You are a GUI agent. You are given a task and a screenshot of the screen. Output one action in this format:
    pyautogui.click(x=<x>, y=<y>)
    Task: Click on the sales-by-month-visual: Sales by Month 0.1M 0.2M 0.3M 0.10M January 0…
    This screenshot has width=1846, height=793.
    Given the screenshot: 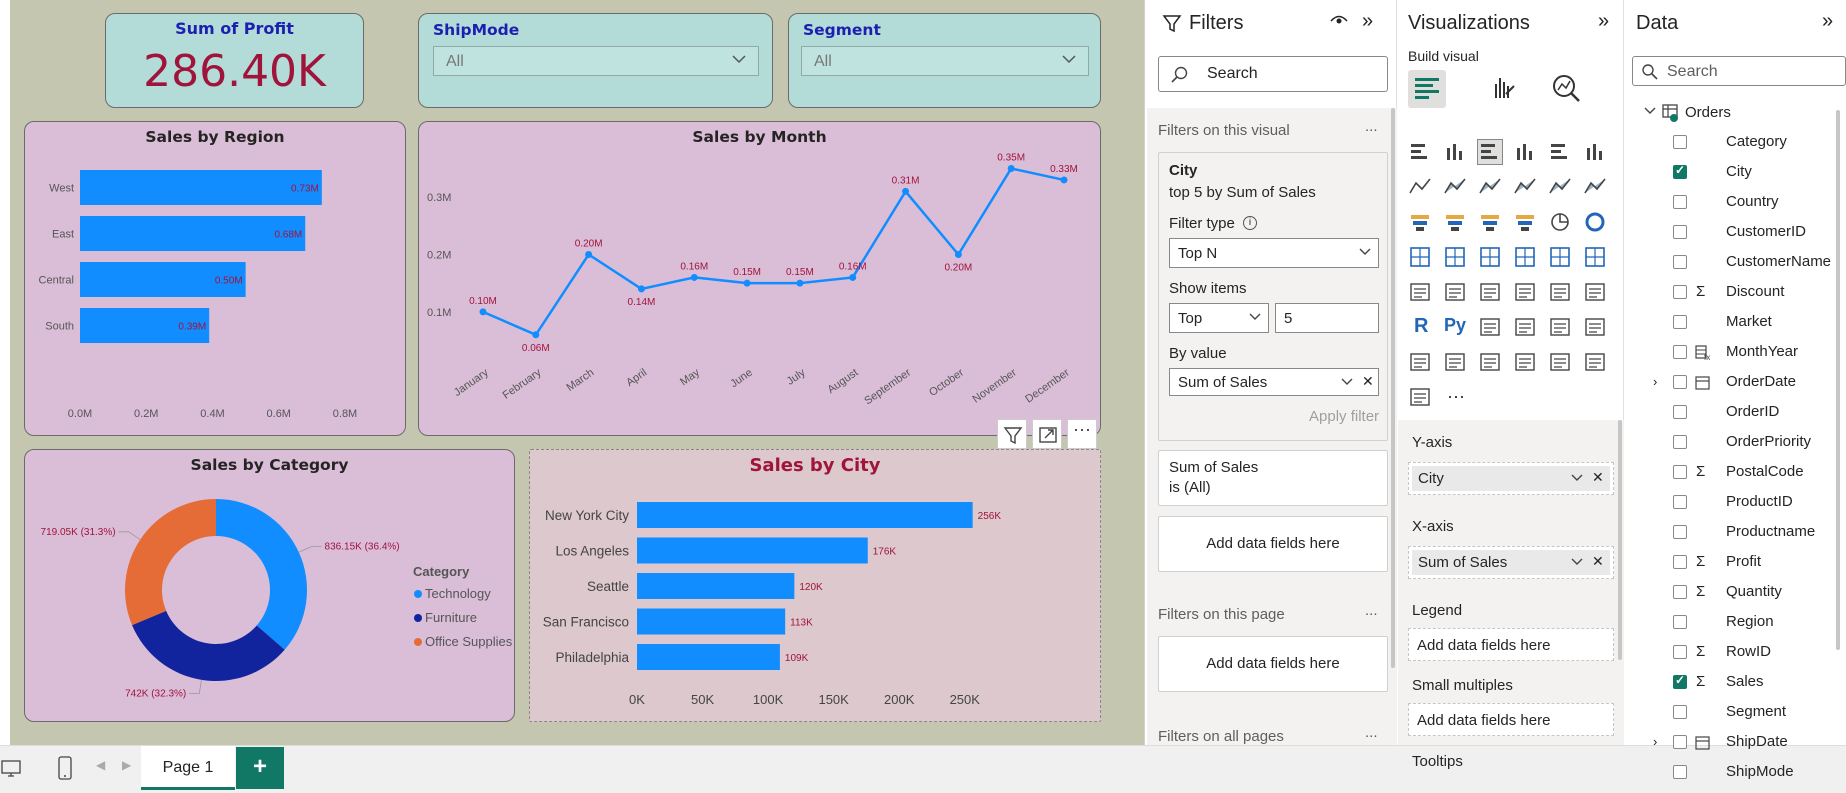 What is the action you would take?
    pyautogui.click(x=759, y=278)
    